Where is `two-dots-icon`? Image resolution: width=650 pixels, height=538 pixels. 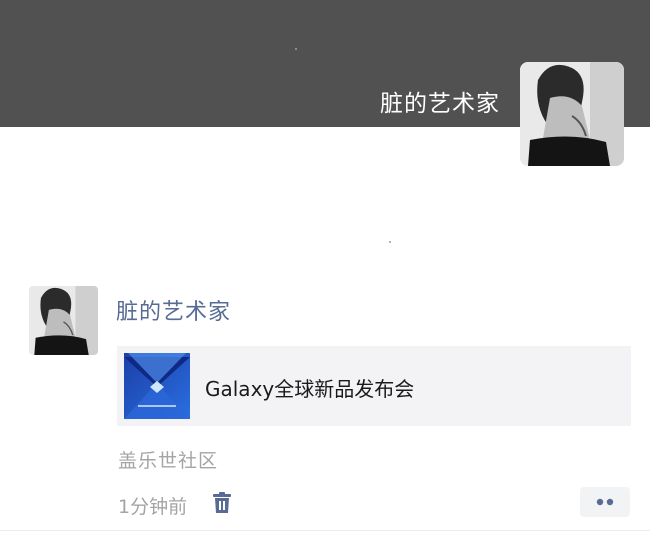 two-dots-icon is located at coordinates (605, 502).